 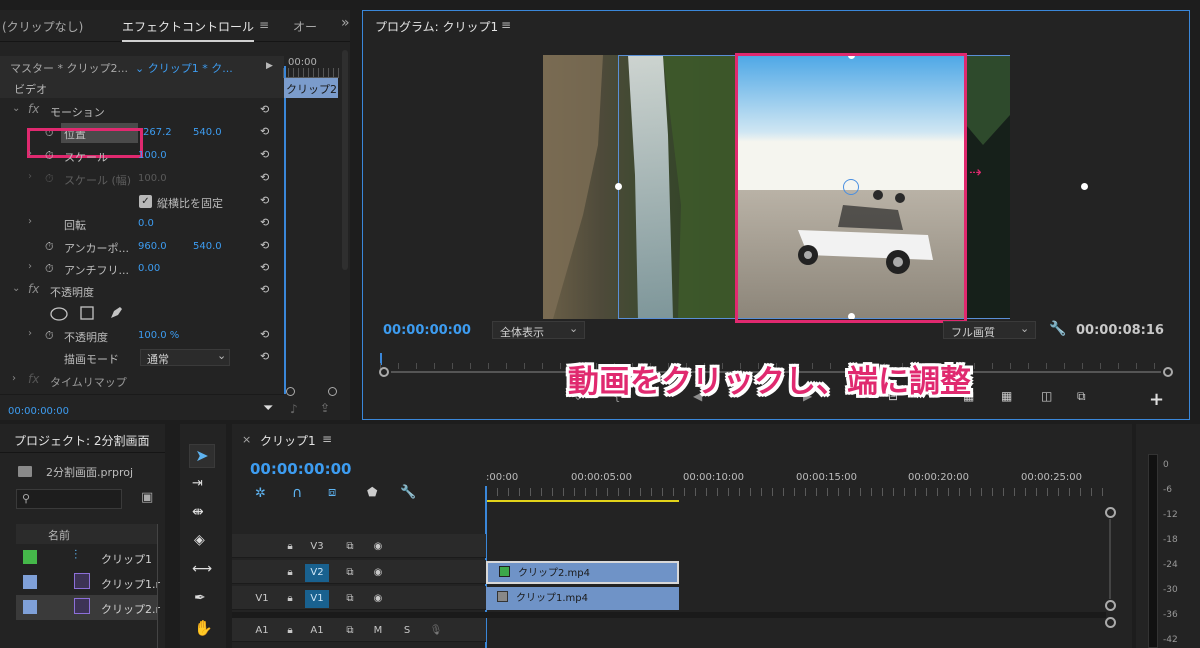 What do you see at coordinates (158, 335) in the screenshot?
I see `opacity-value: 100.0 %` at bounding box center [158, 335].